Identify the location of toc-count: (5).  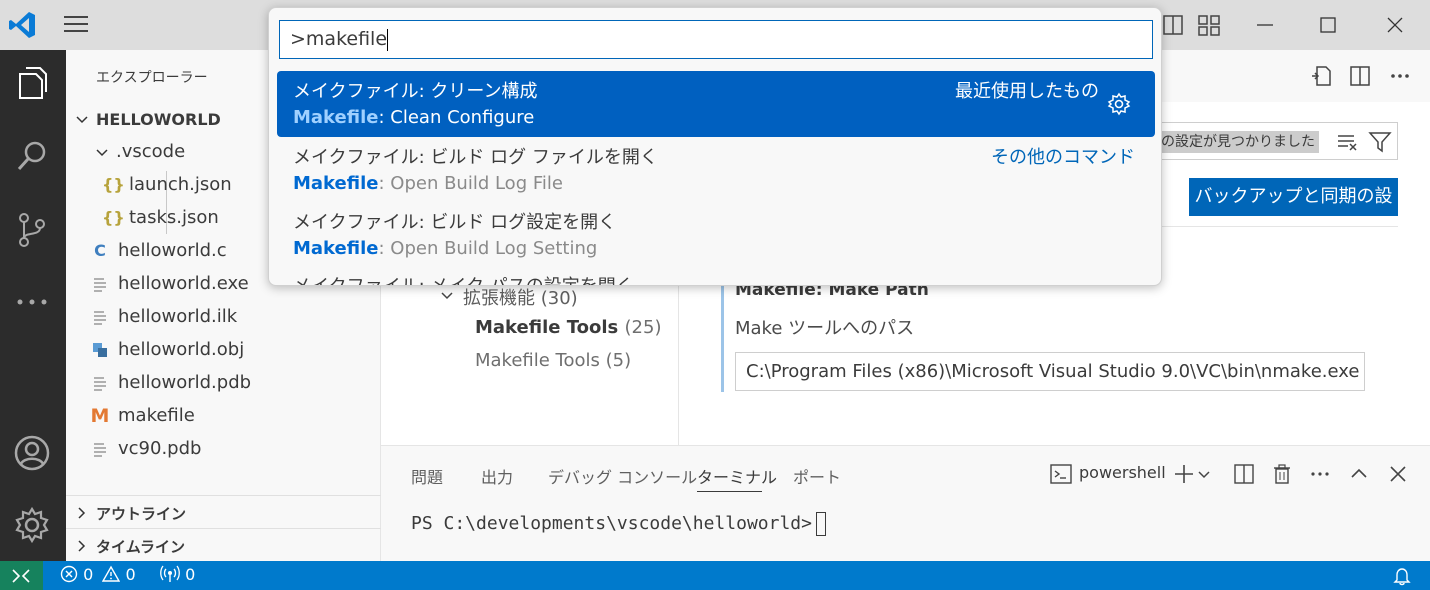
(618, 360).